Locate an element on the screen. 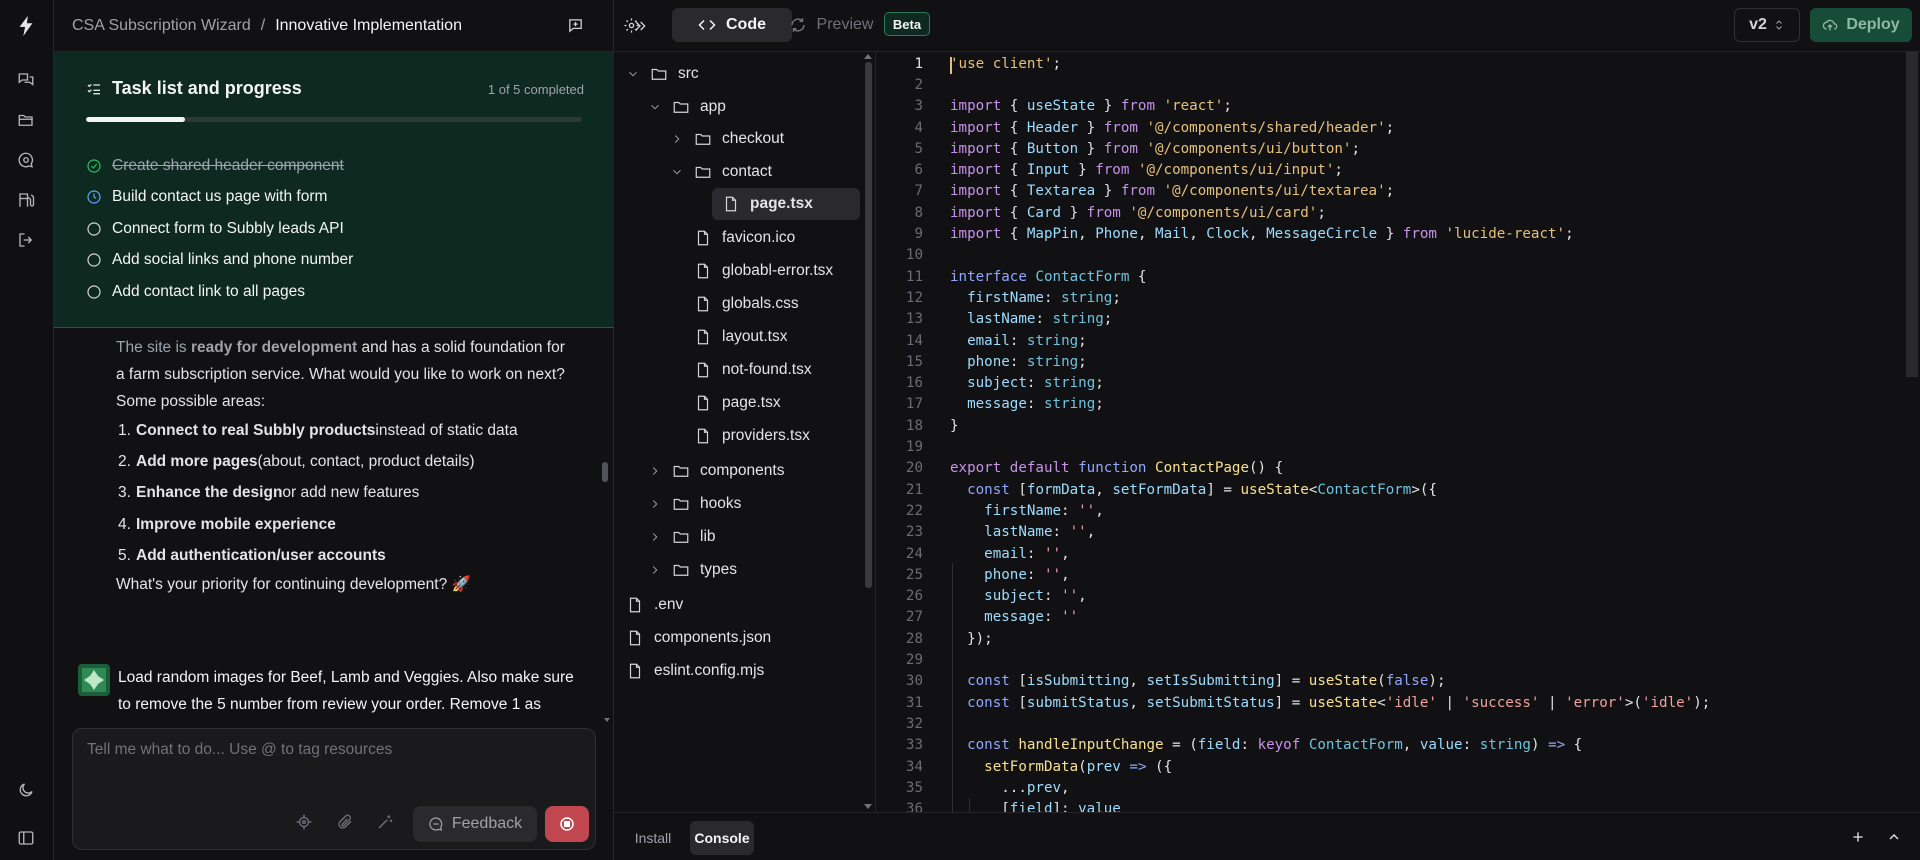 Image resolution: width=1920 pixels, height=860 pixels. fuel-icon is located at coordinates (26, 200).